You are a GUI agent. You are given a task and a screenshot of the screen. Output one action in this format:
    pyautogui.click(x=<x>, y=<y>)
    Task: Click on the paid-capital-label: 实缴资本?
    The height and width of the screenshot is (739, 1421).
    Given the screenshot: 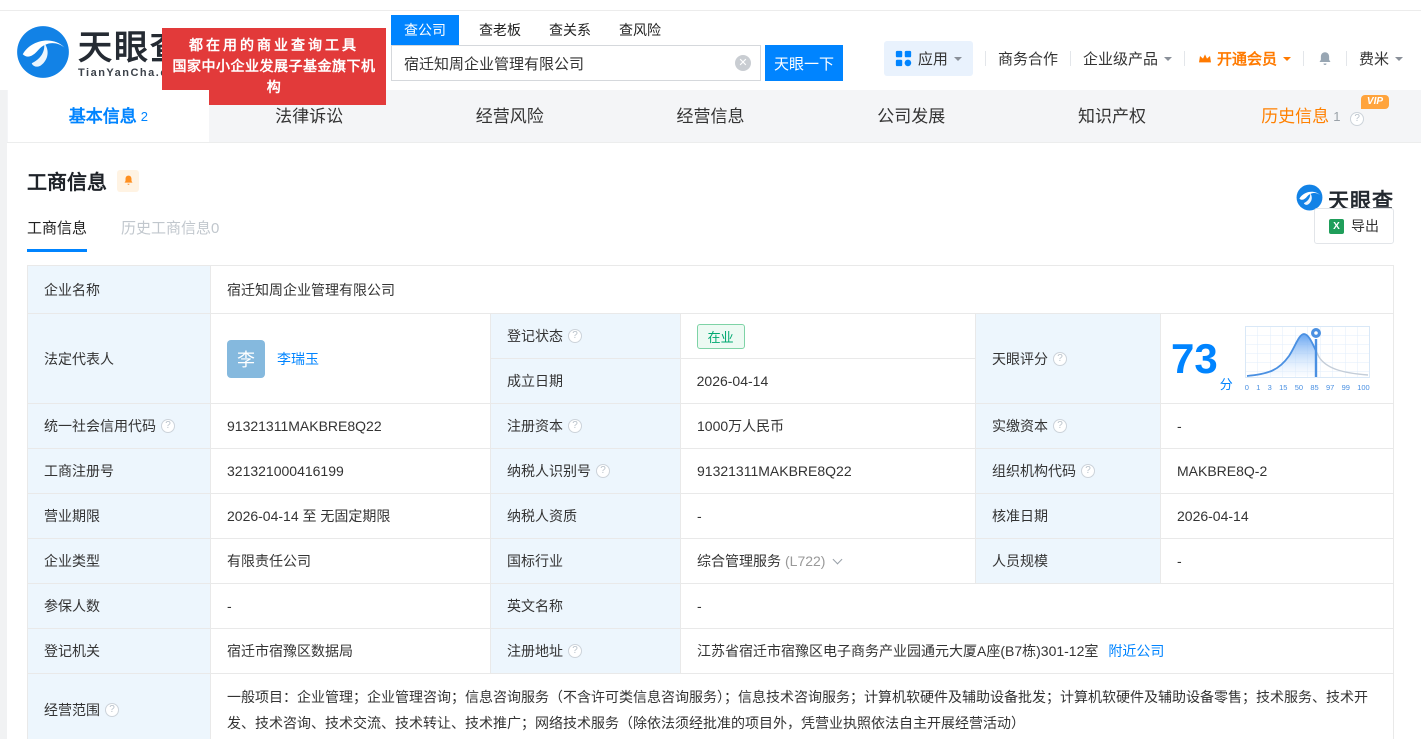 What is the action you would take?
    pyautogui.click(x=1068, y=426)
    